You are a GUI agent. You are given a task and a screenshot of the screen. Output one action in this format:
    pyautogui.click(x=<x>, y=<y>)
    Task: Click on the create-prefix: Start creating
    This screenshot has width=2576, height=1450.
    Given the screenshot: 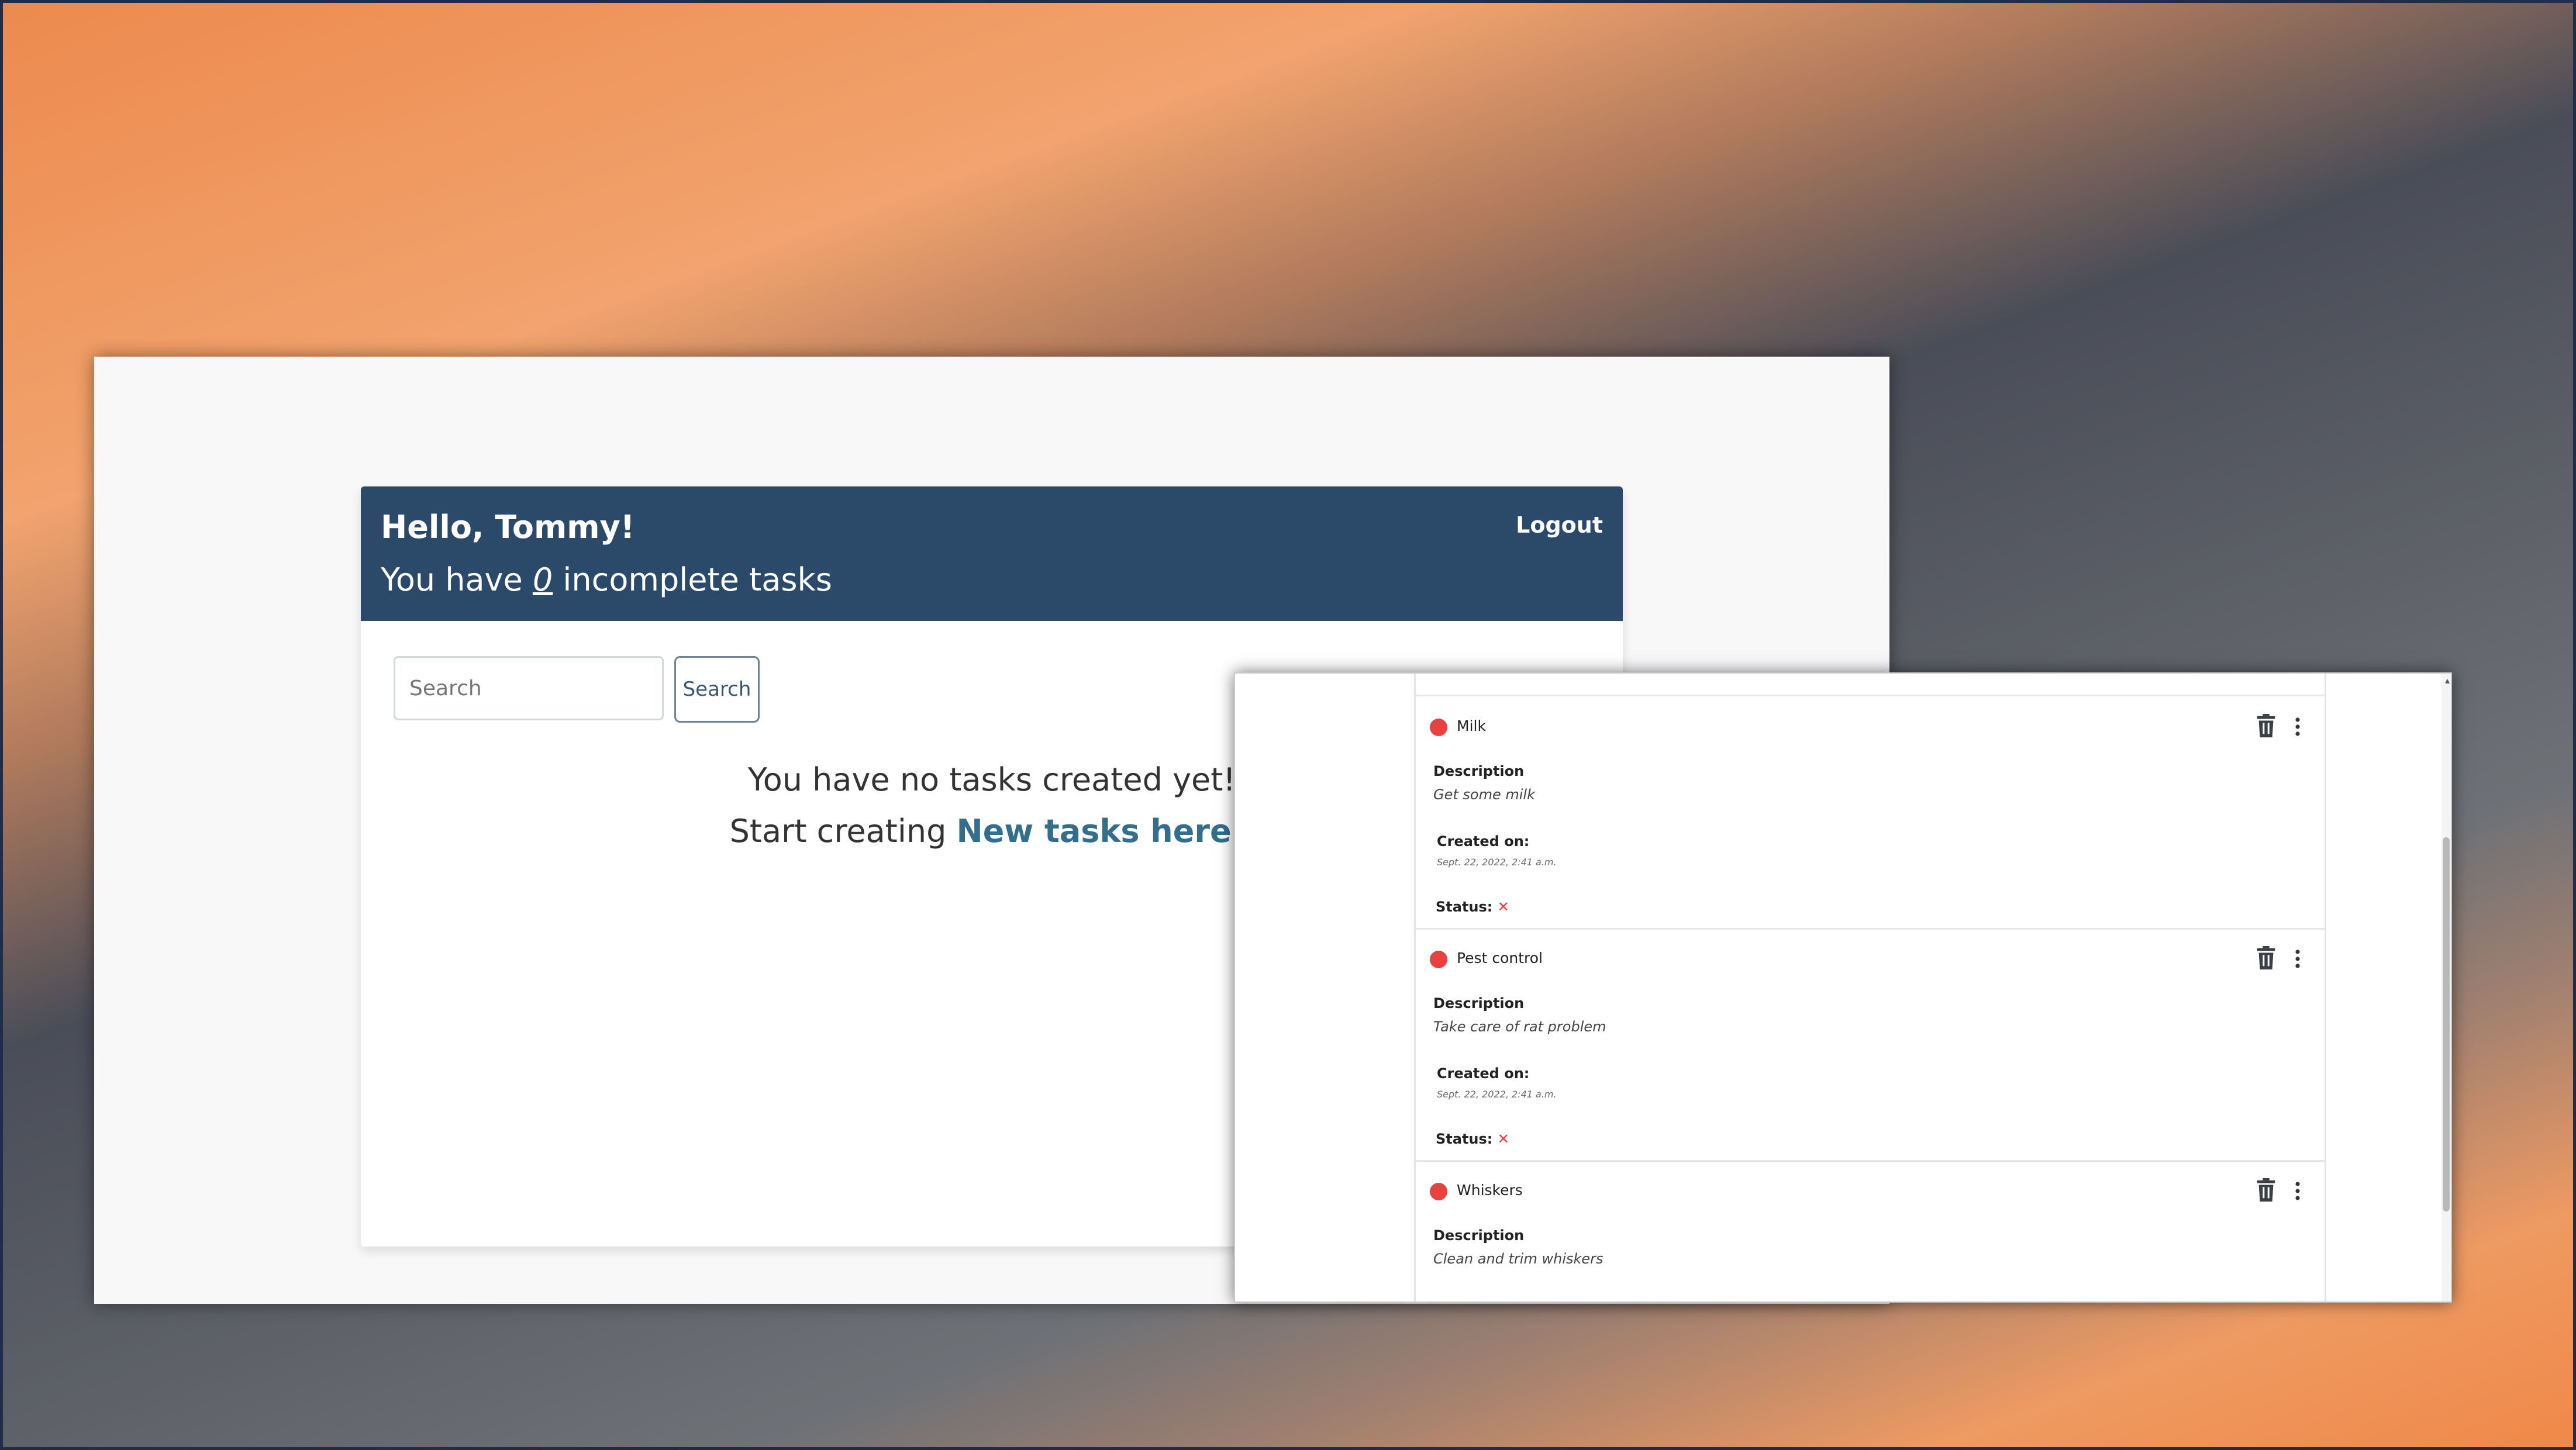 What is the action you would take?
    pyautogui.click(x=843, y=832)
    